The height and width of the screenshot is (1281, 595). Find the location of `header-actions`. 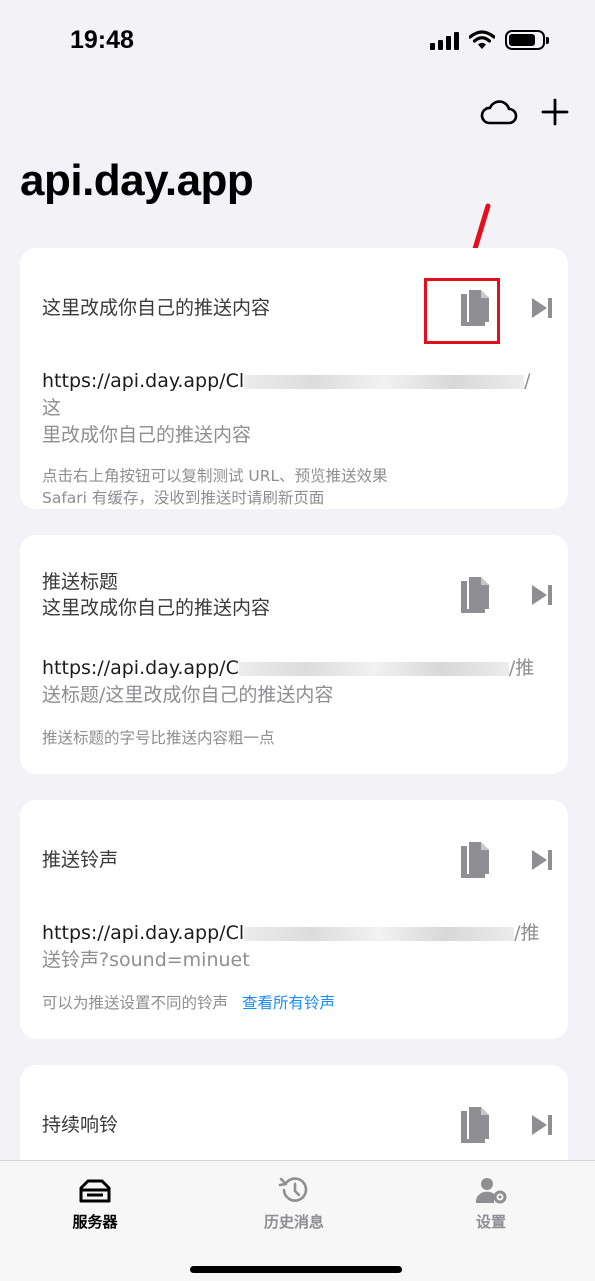

header-actions is located at coordinates (527, 112).